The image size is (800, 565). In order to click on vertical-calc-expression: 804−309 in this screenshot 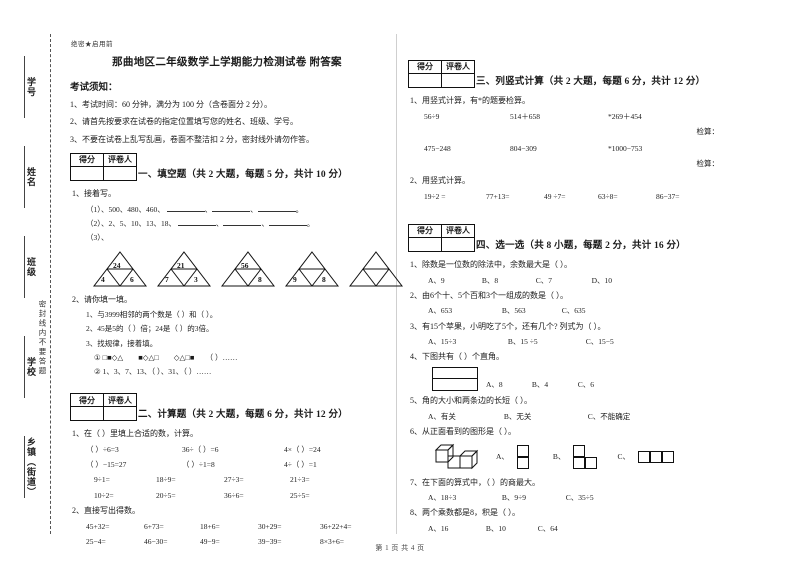, I will do `click(559, 148)`.